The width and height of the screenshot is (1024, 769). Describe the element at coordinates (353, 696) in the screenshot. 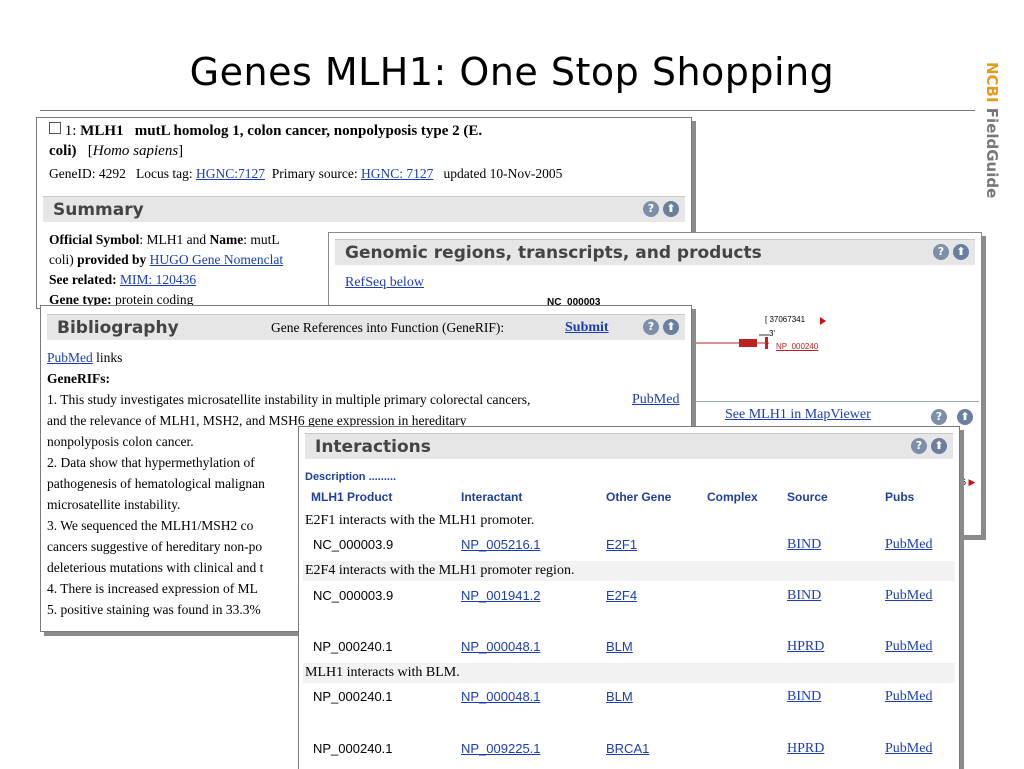

I see `interaction-product: NP_000240.1` at that location.